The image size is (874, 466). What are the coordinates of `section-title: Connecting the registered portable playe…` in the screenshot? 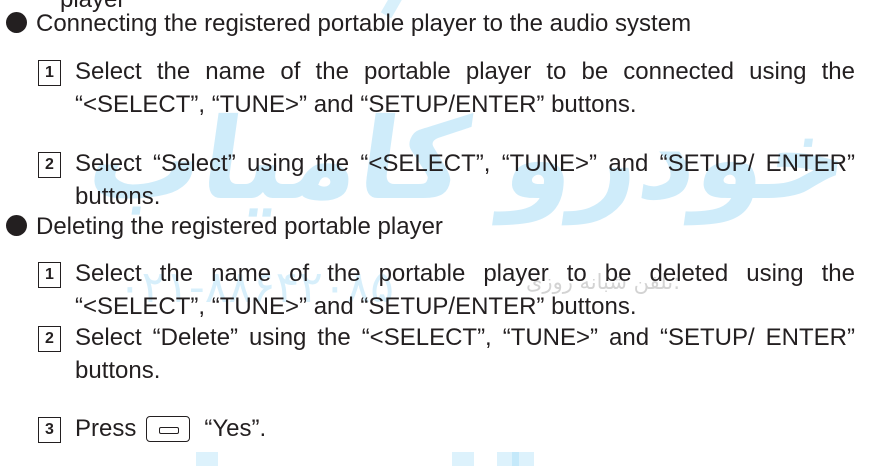 It's located at (364, 23).